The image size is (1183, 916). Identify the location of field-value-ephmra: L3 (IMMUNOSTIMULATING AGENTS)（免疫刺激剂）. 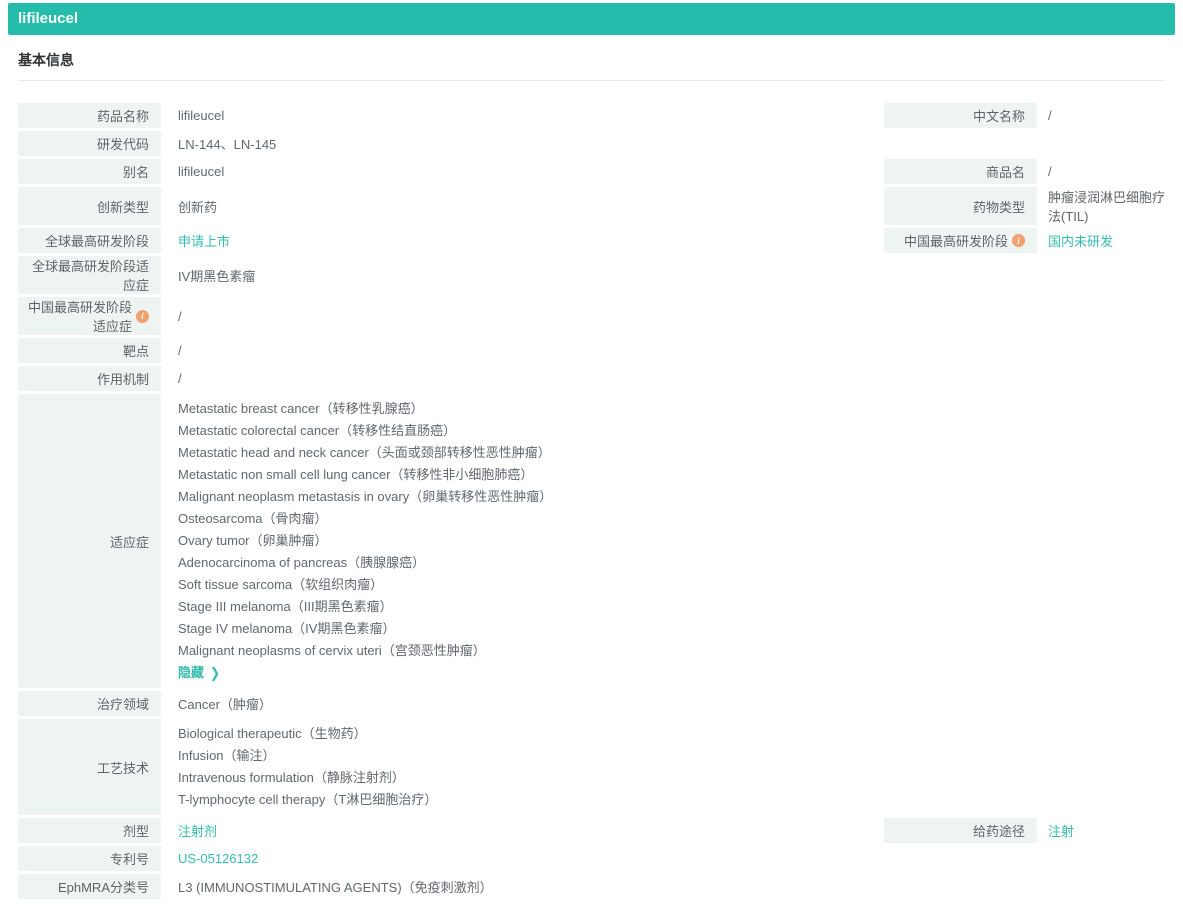
(335, 887).